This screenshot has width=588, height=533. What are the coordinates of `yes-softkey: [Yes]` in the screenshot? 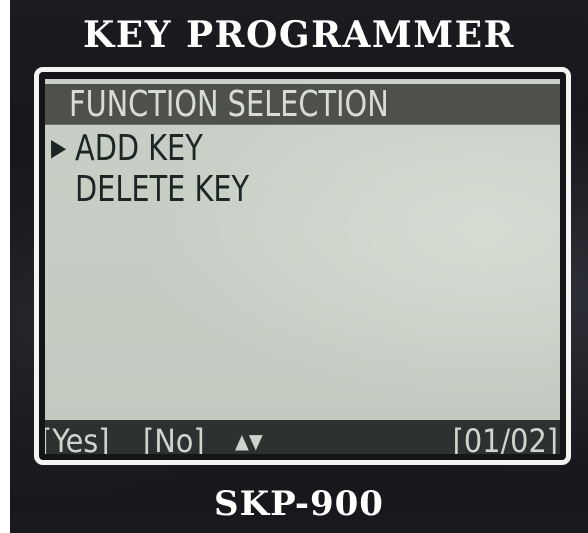 It's located at (77, 437).